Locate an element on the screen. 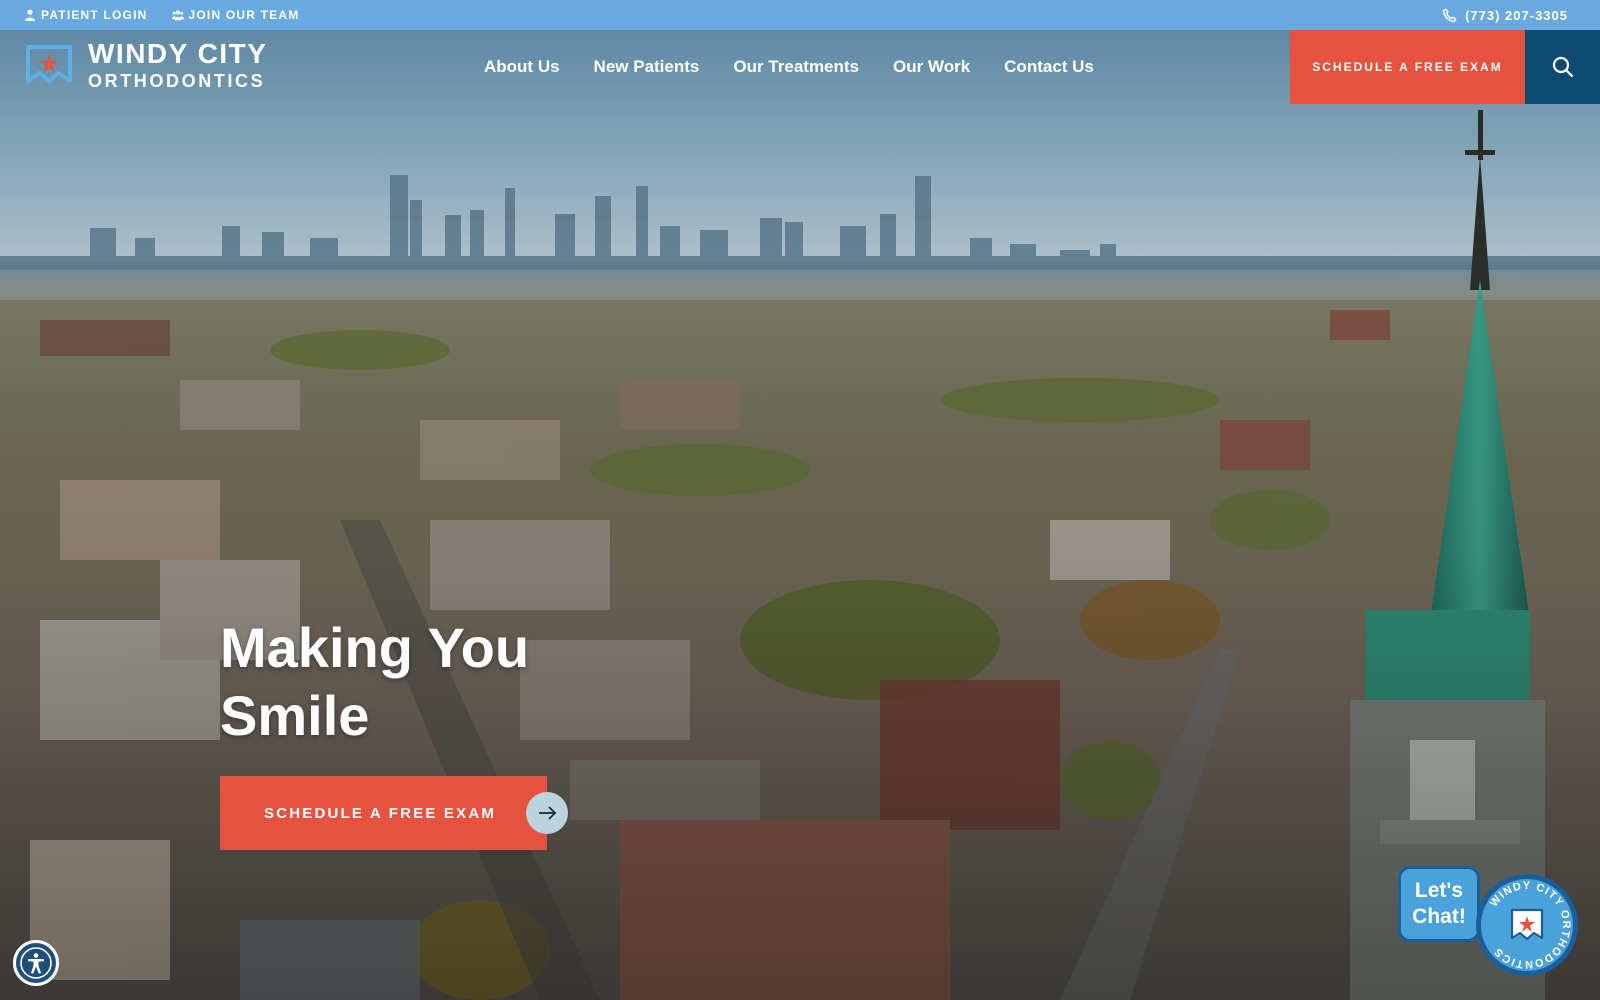 The height and width of the screenshot is (1000, 1600). nav-our-treatments: Our Treatments is located at coordinates (796, 67).